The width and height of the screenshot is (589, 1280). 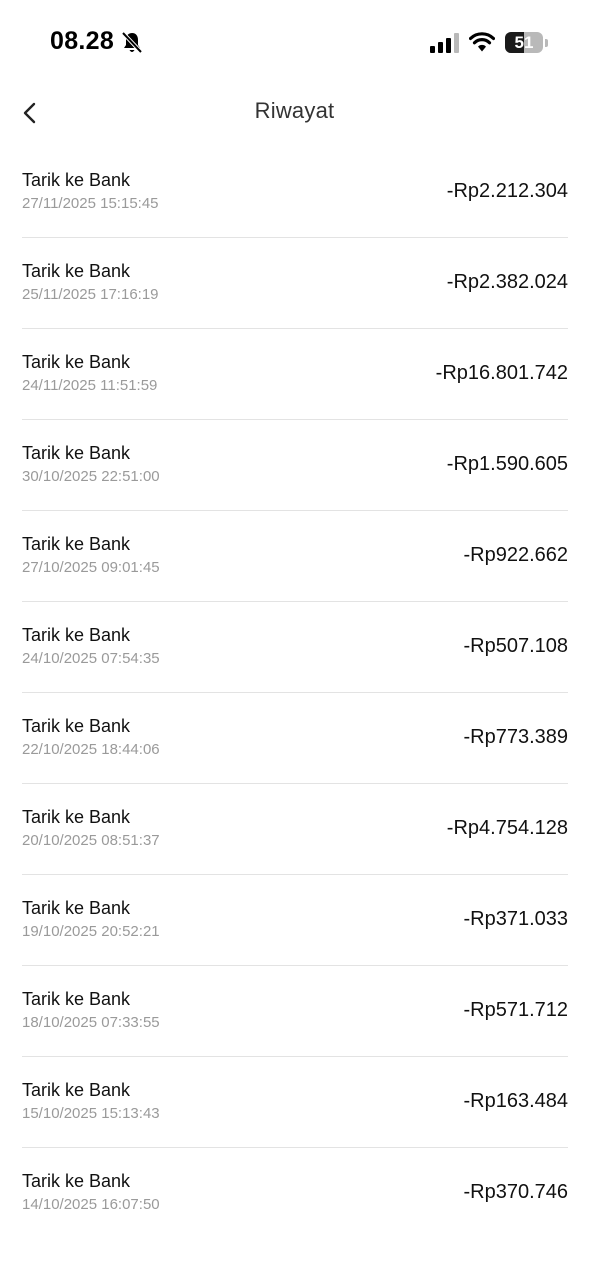 I want to click on transaction-datetime: 27/11/2025 15:15:45, so click(x=90, y=203).